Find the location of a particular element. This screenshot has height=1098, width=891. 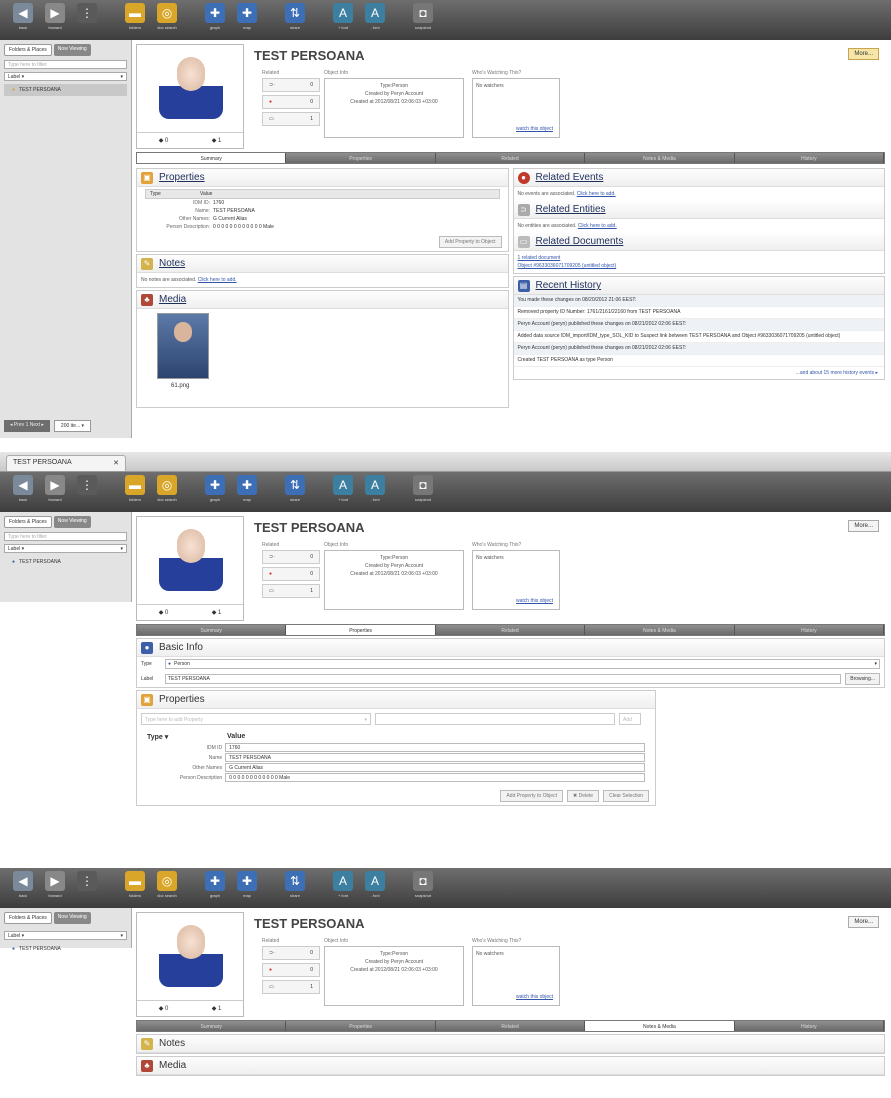

related-entities-heading: Related Entities is located at coordinates (571, 209).